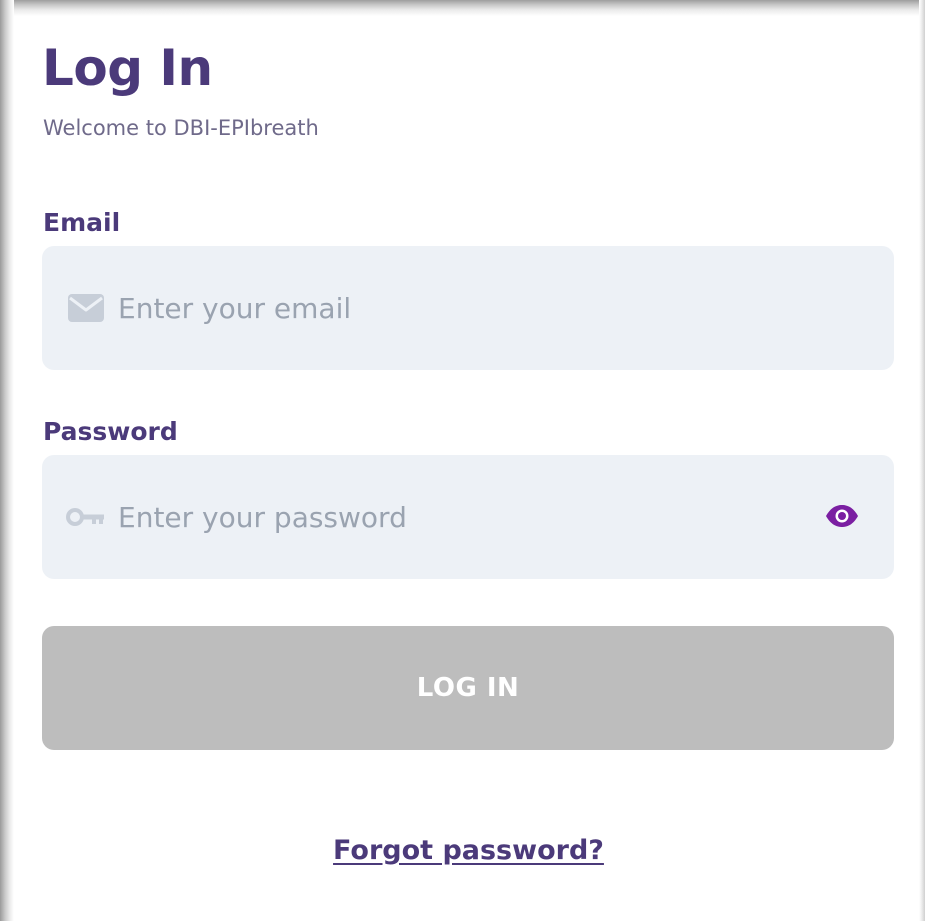 Image resolution: width=925 pixels, height=921 pixels. I want to click on show-password-button, so click(842, 517).